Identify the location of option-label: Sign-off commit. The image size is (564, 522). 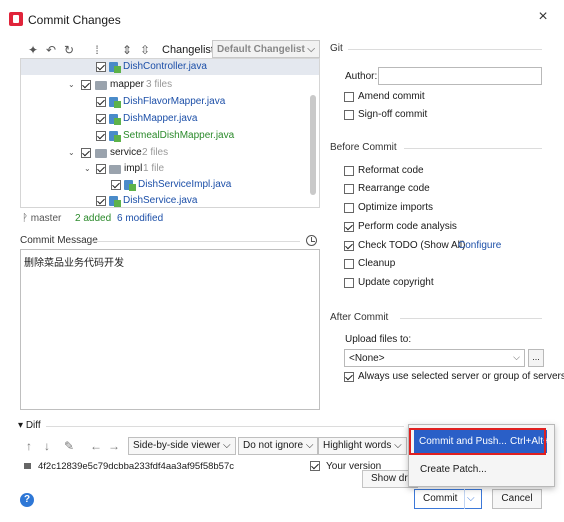
(393, 114).